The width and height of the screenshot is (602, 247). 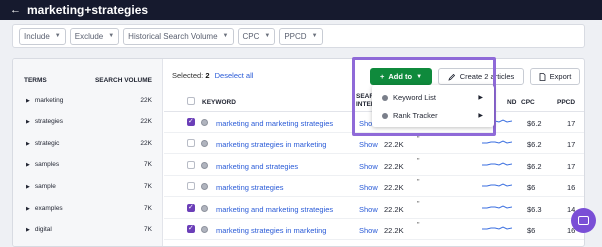 I want to click on volume-col-header: SEARCH VOLUME, so click(x=123, y=80).